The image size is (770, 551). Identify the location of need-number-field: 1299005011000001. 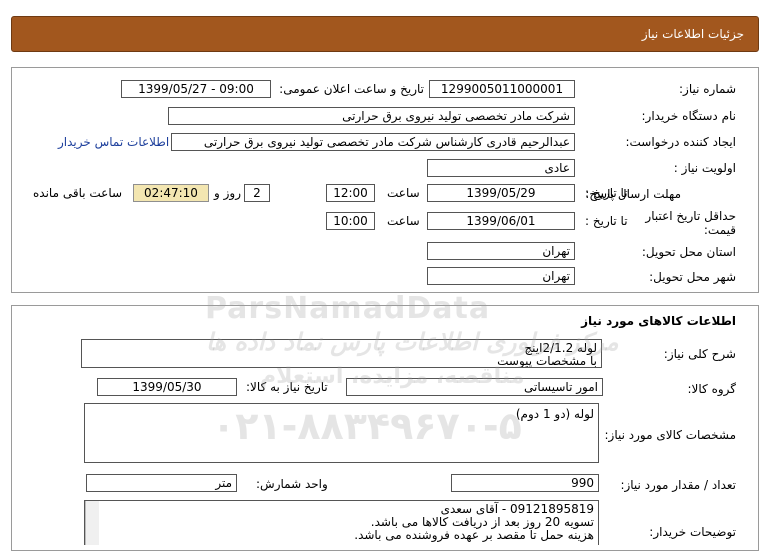
(502, 89).